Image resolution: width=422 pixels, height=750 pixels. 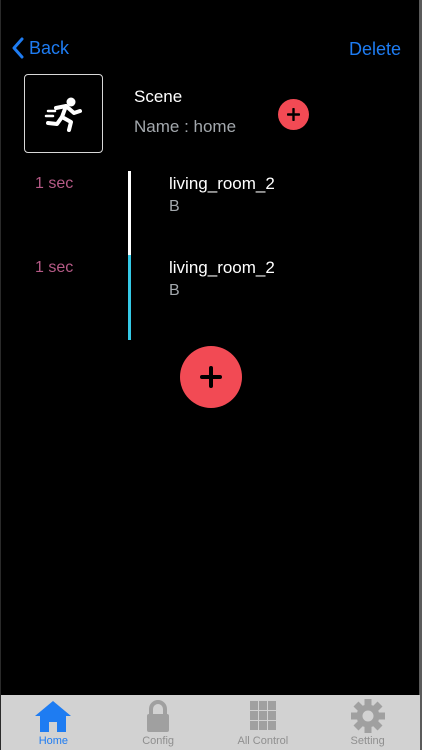 I want to click on gear-icon, so click(x=367, y=716).